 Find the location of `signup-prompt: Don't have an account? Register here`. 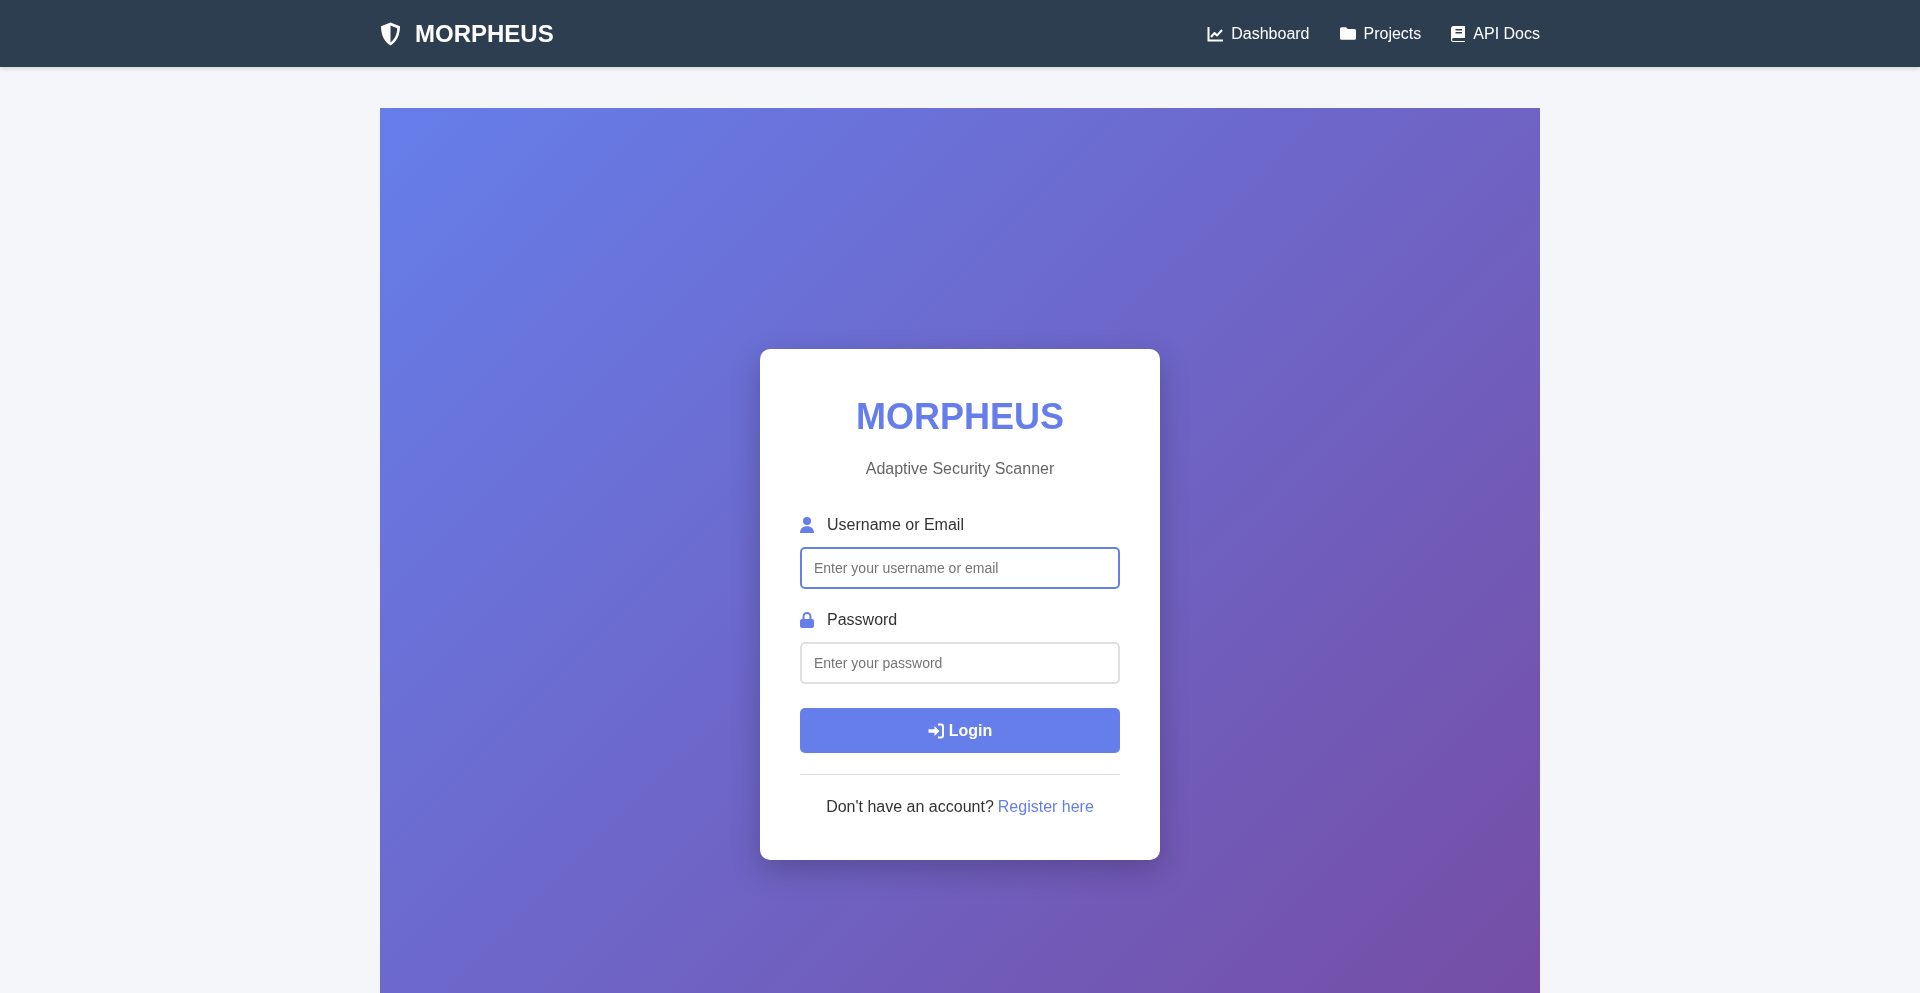

signup-prompt: Don't have an account? Register here is located at coordinates (960, 807).